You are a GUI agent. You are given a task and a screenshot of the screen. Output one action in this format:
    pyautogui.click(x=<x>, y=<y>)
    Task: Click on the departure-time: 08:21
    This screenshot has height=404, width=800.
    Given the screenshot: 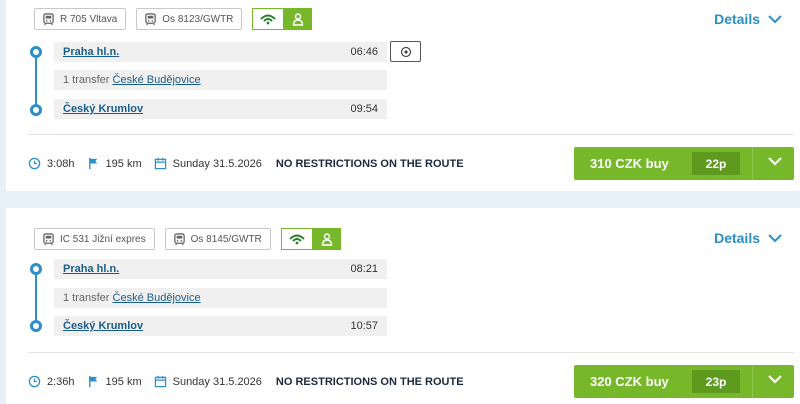 What is the action you would take?
    pyautogui.click(x=364, y=269)
    